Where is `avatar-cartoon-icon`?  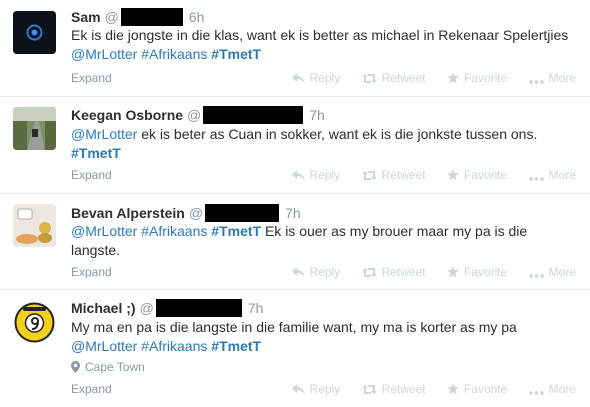
avatar-cartoon-icon is located at coordinates (34, 225).